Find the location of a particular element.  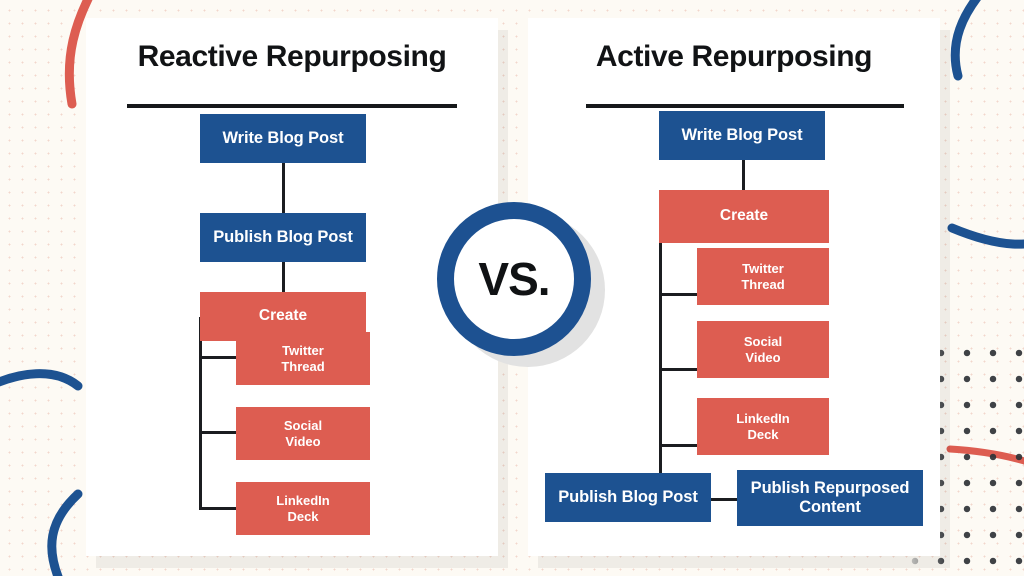

connector-write-to-publish is located at coordinates (283, 188).